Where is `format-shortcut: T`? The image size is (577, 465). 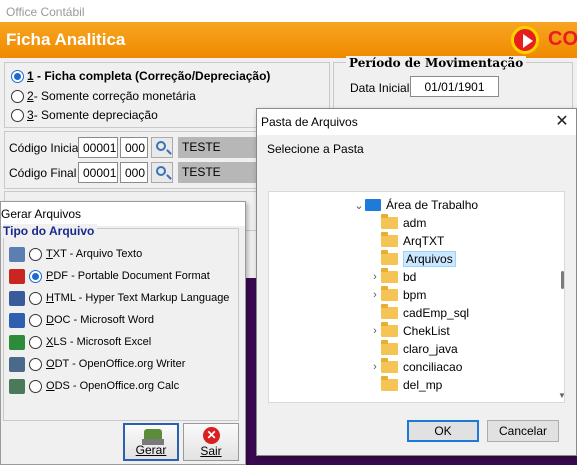
format-shortcut: T is located at coordinates (49, 254).